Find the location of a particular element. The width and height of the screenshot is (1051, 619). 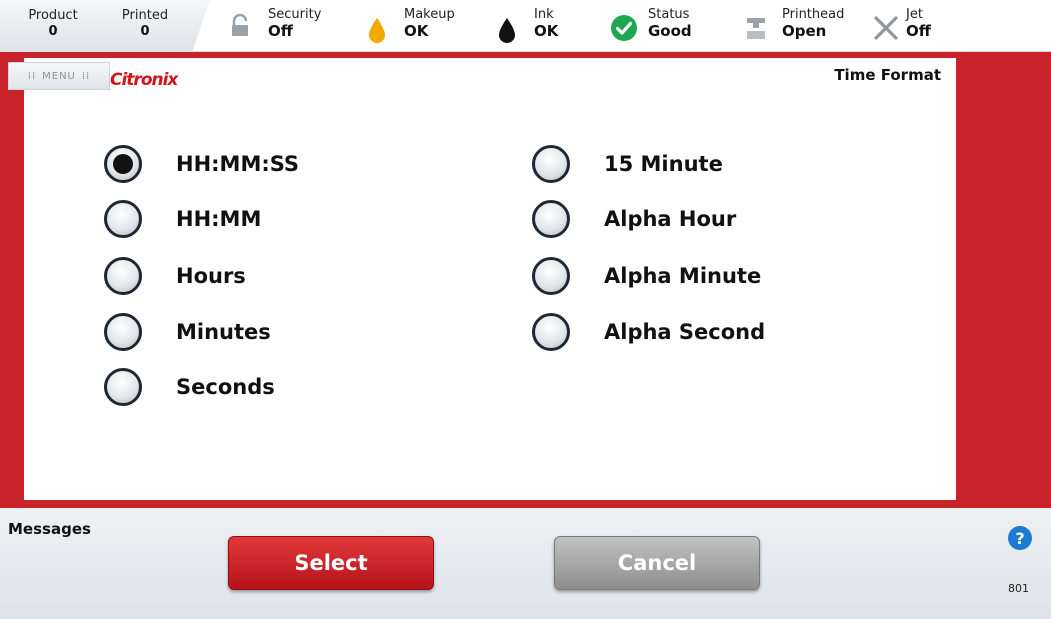

radio-button-checked is located at coordinates (123, 164).